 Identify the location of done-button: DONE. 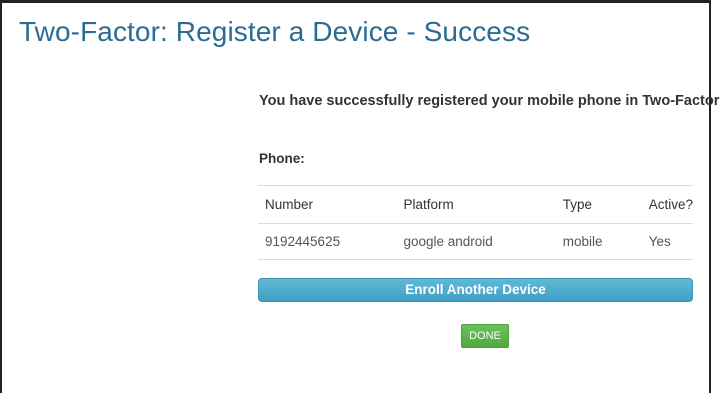
(485, 336).